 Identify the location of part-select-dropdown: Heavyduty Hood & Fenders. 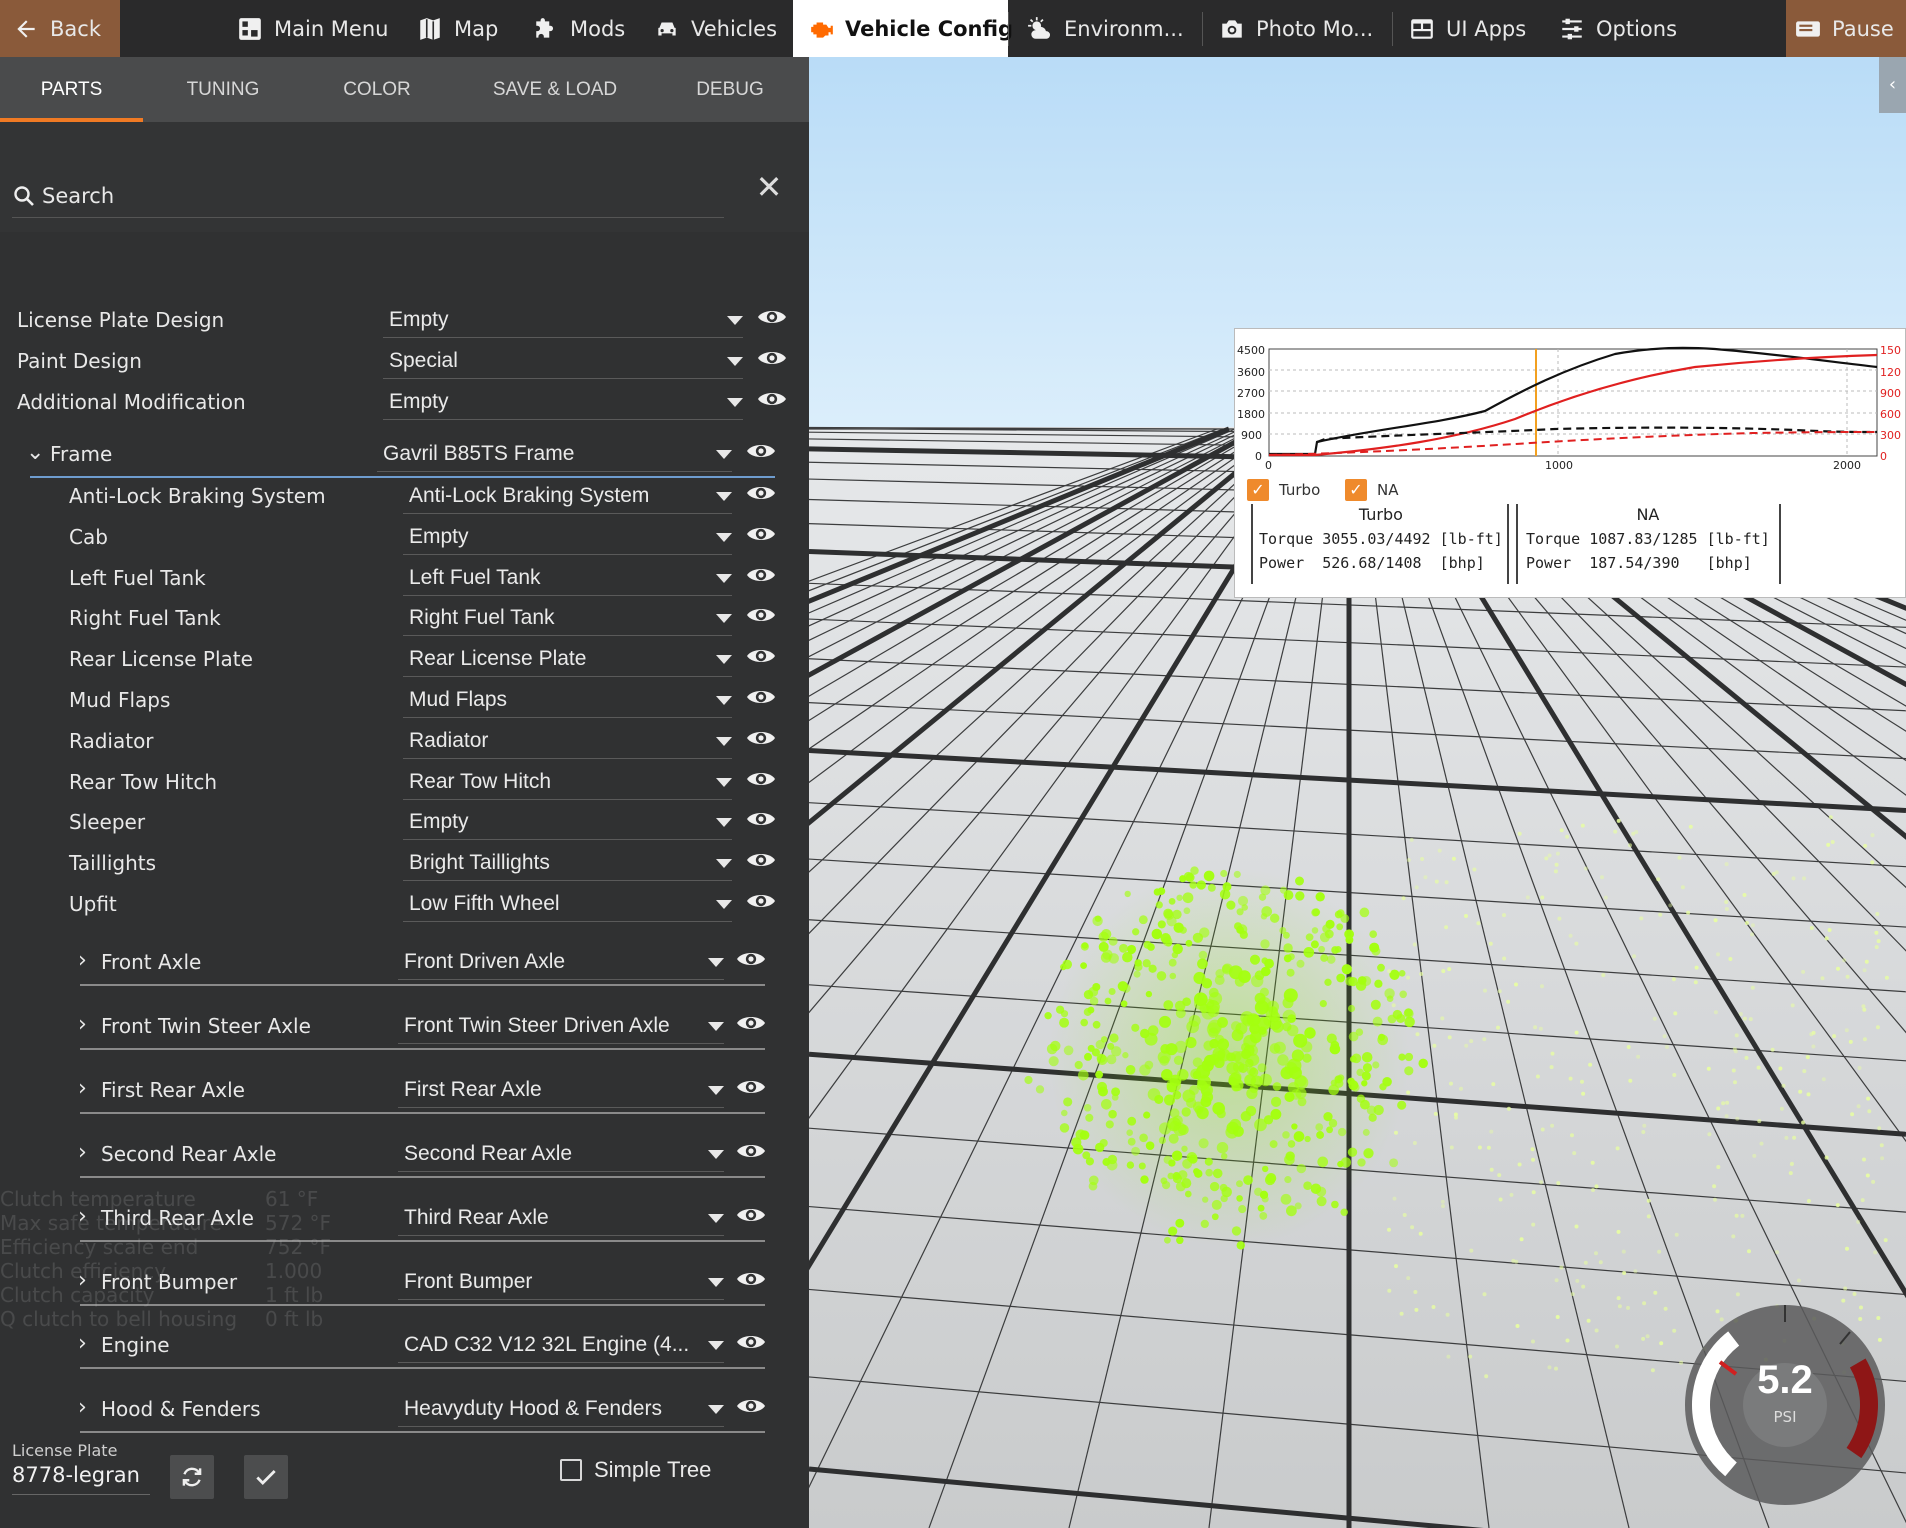
(561, 1409).